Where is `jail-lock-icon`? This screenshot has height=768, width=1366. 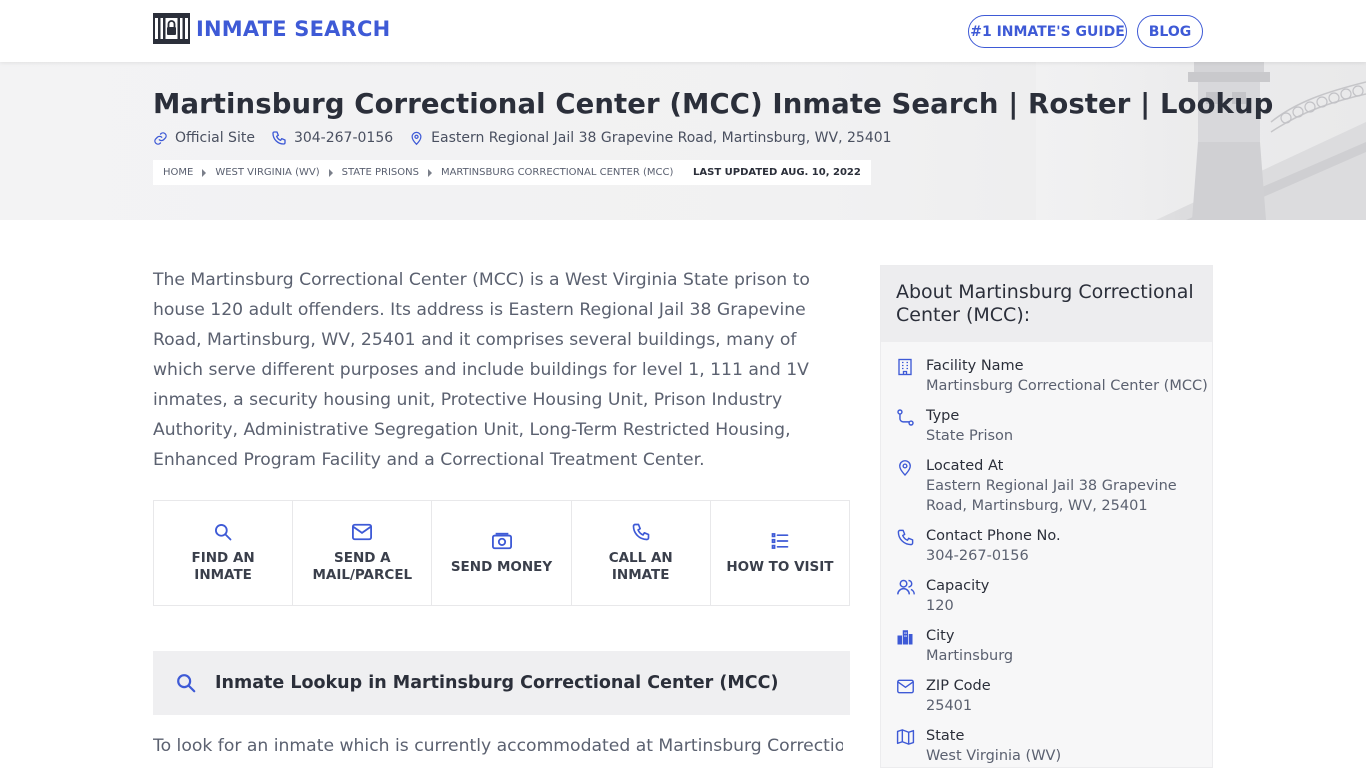 jail-lock-icon is located at coordinates (171, 28).